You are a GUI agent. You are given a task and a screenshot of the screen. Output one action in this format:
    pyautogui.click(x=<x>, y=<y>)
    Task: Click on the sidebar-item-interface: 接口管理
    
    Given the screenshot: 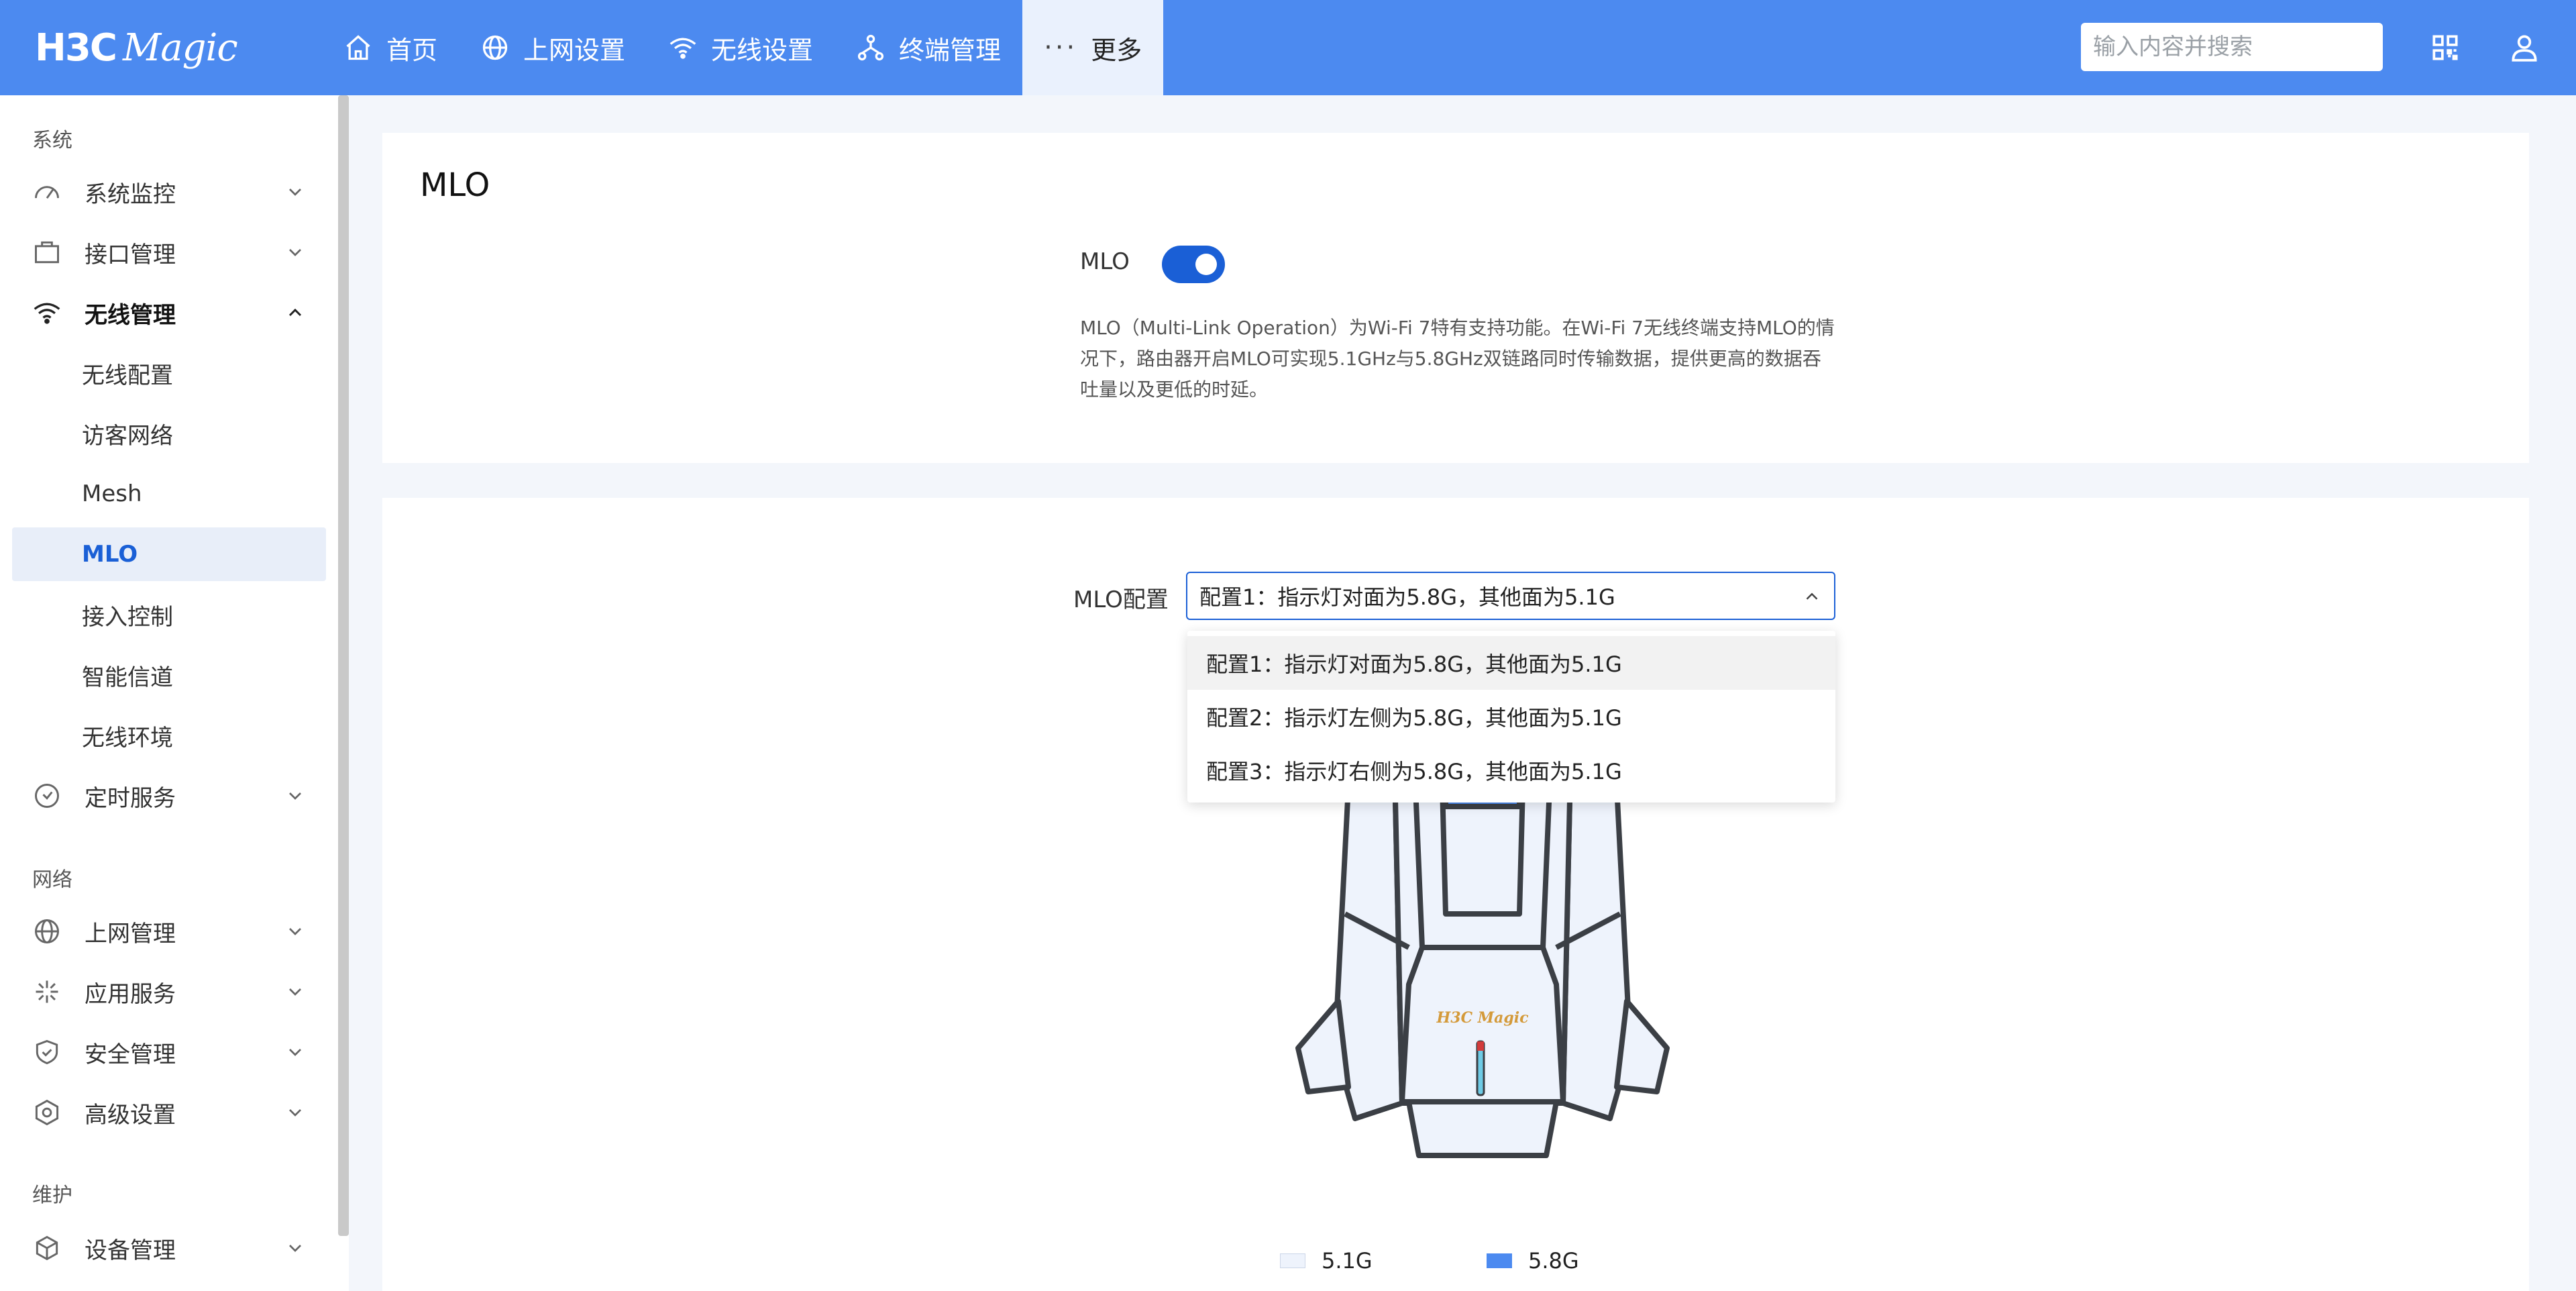 What is the action you would take?
    pyautogui.click(x=169, y=252)
    